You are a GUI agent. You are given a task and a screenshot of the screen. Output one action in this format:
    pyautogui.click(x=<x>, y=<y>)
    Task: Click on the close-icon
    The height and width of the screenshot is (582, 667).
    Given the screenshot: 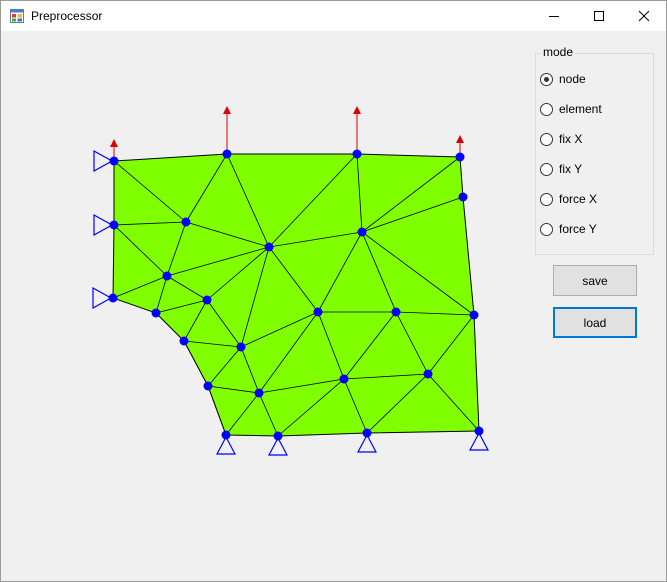 What is the action you would take?
    pyautogui.click(x=644, y=16)
    